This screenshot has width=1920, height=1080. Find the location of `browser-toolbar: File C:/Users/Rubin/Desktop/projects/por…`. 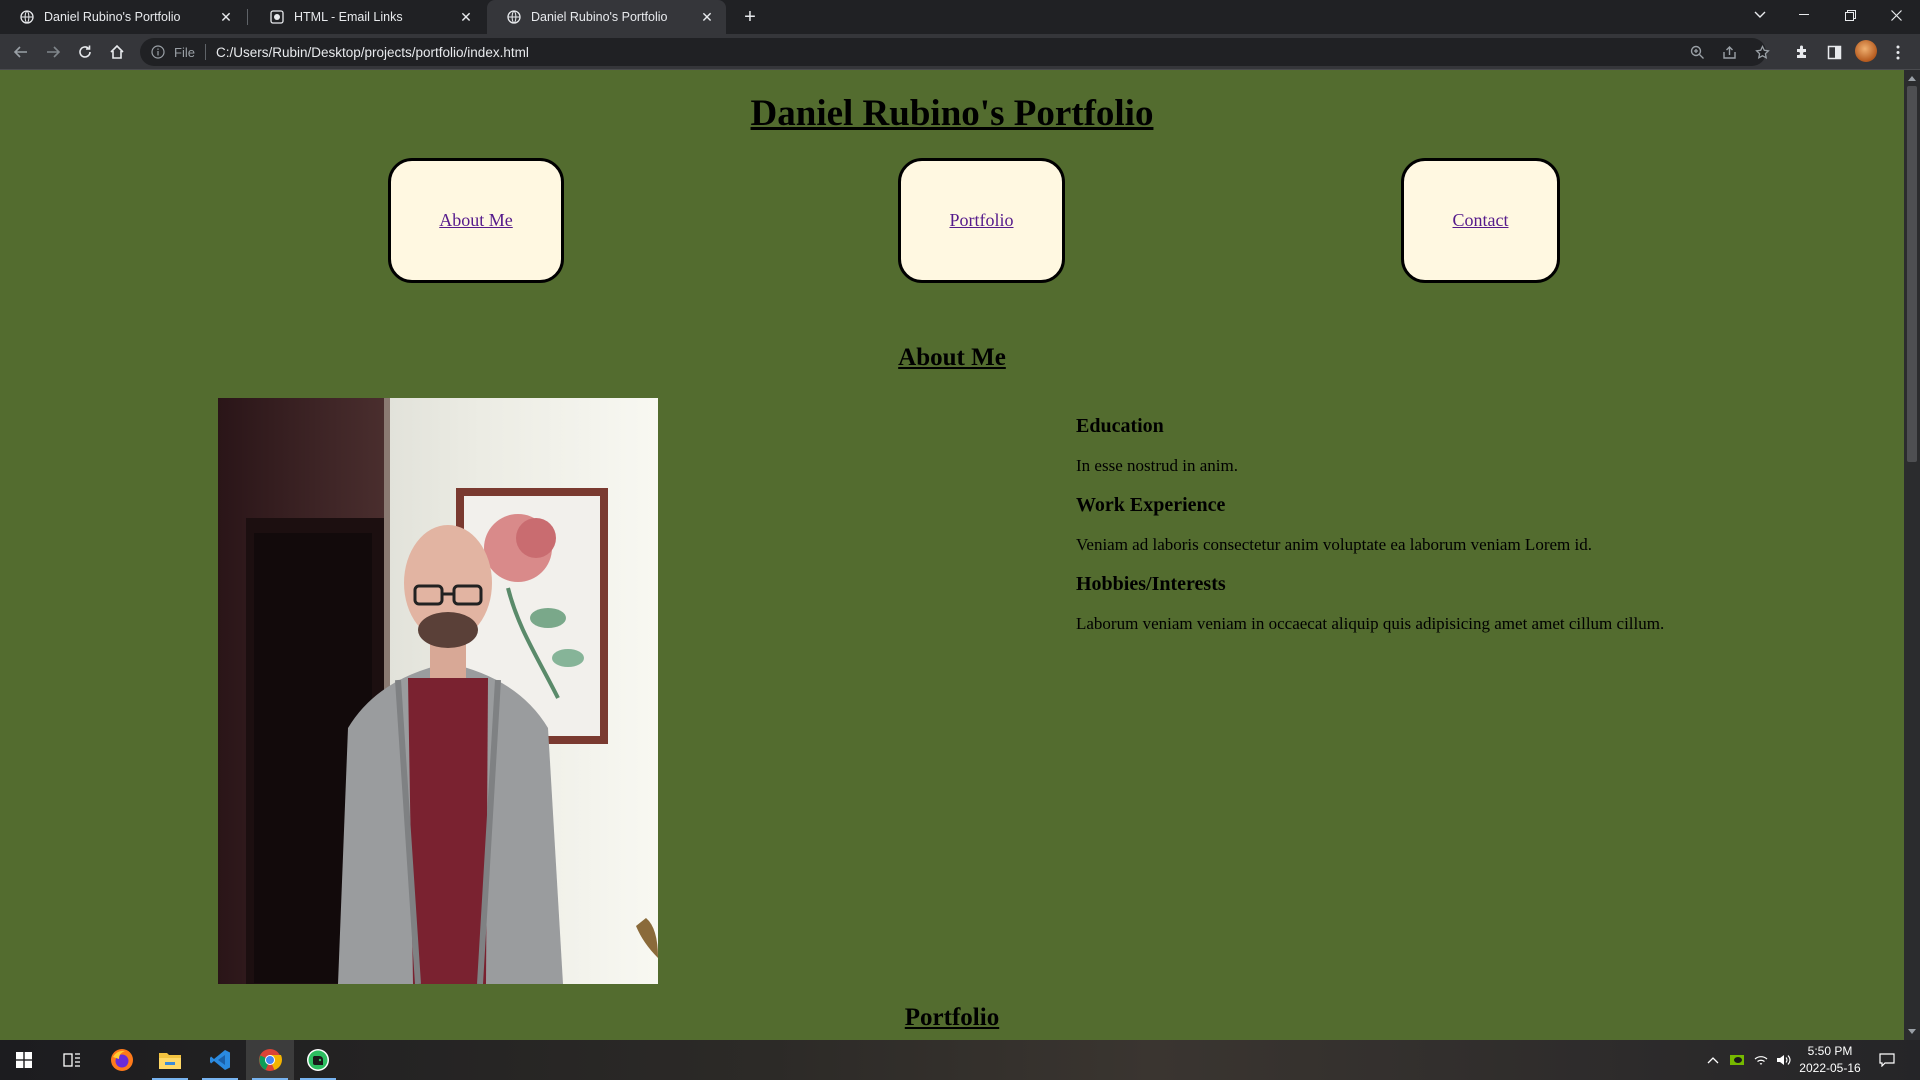

browser-toolbar: File C:/Users/Rubin/Desktop/projects/por… is located at coordinates (960, 52).